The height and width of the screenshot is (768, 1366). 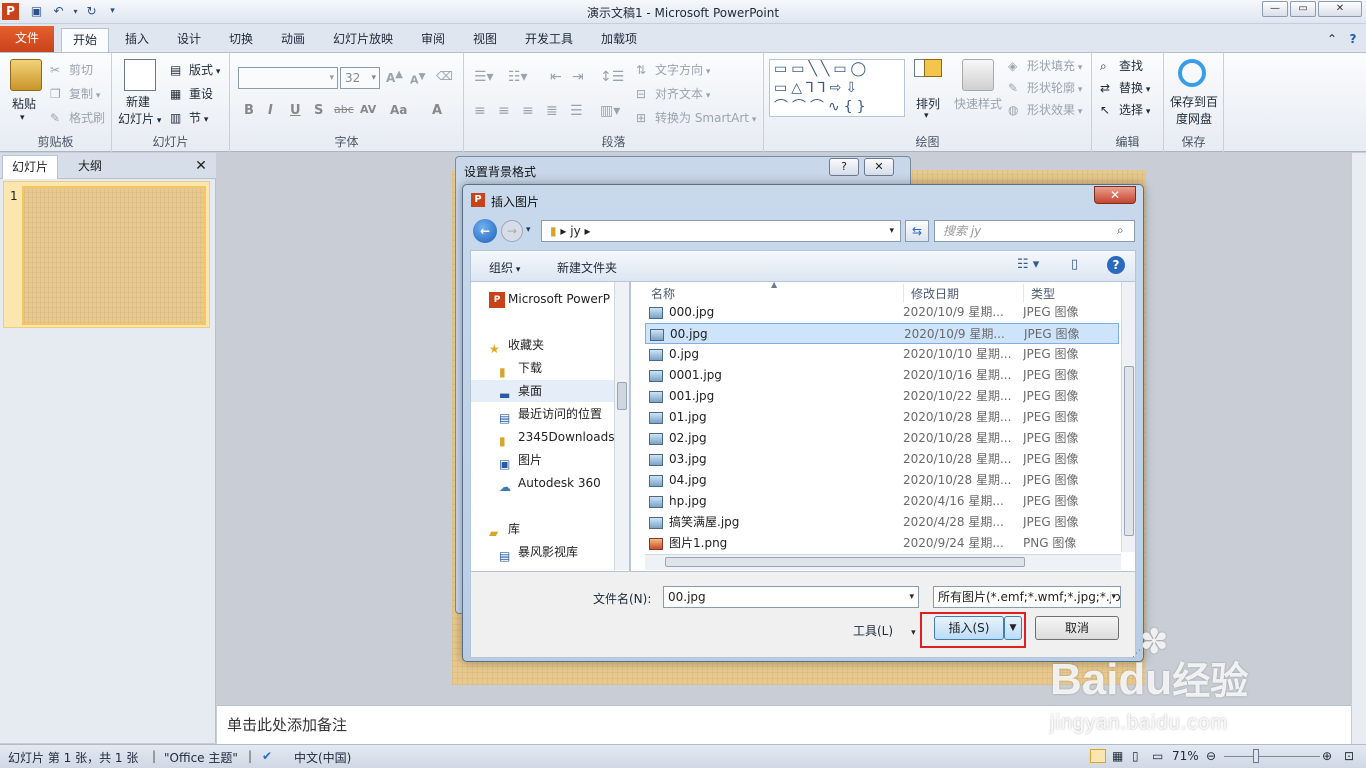 What do you see at coordinates (293, 40) in the screenshot?
I see `tab-animations: 动画` at bounding box center [293, 40].